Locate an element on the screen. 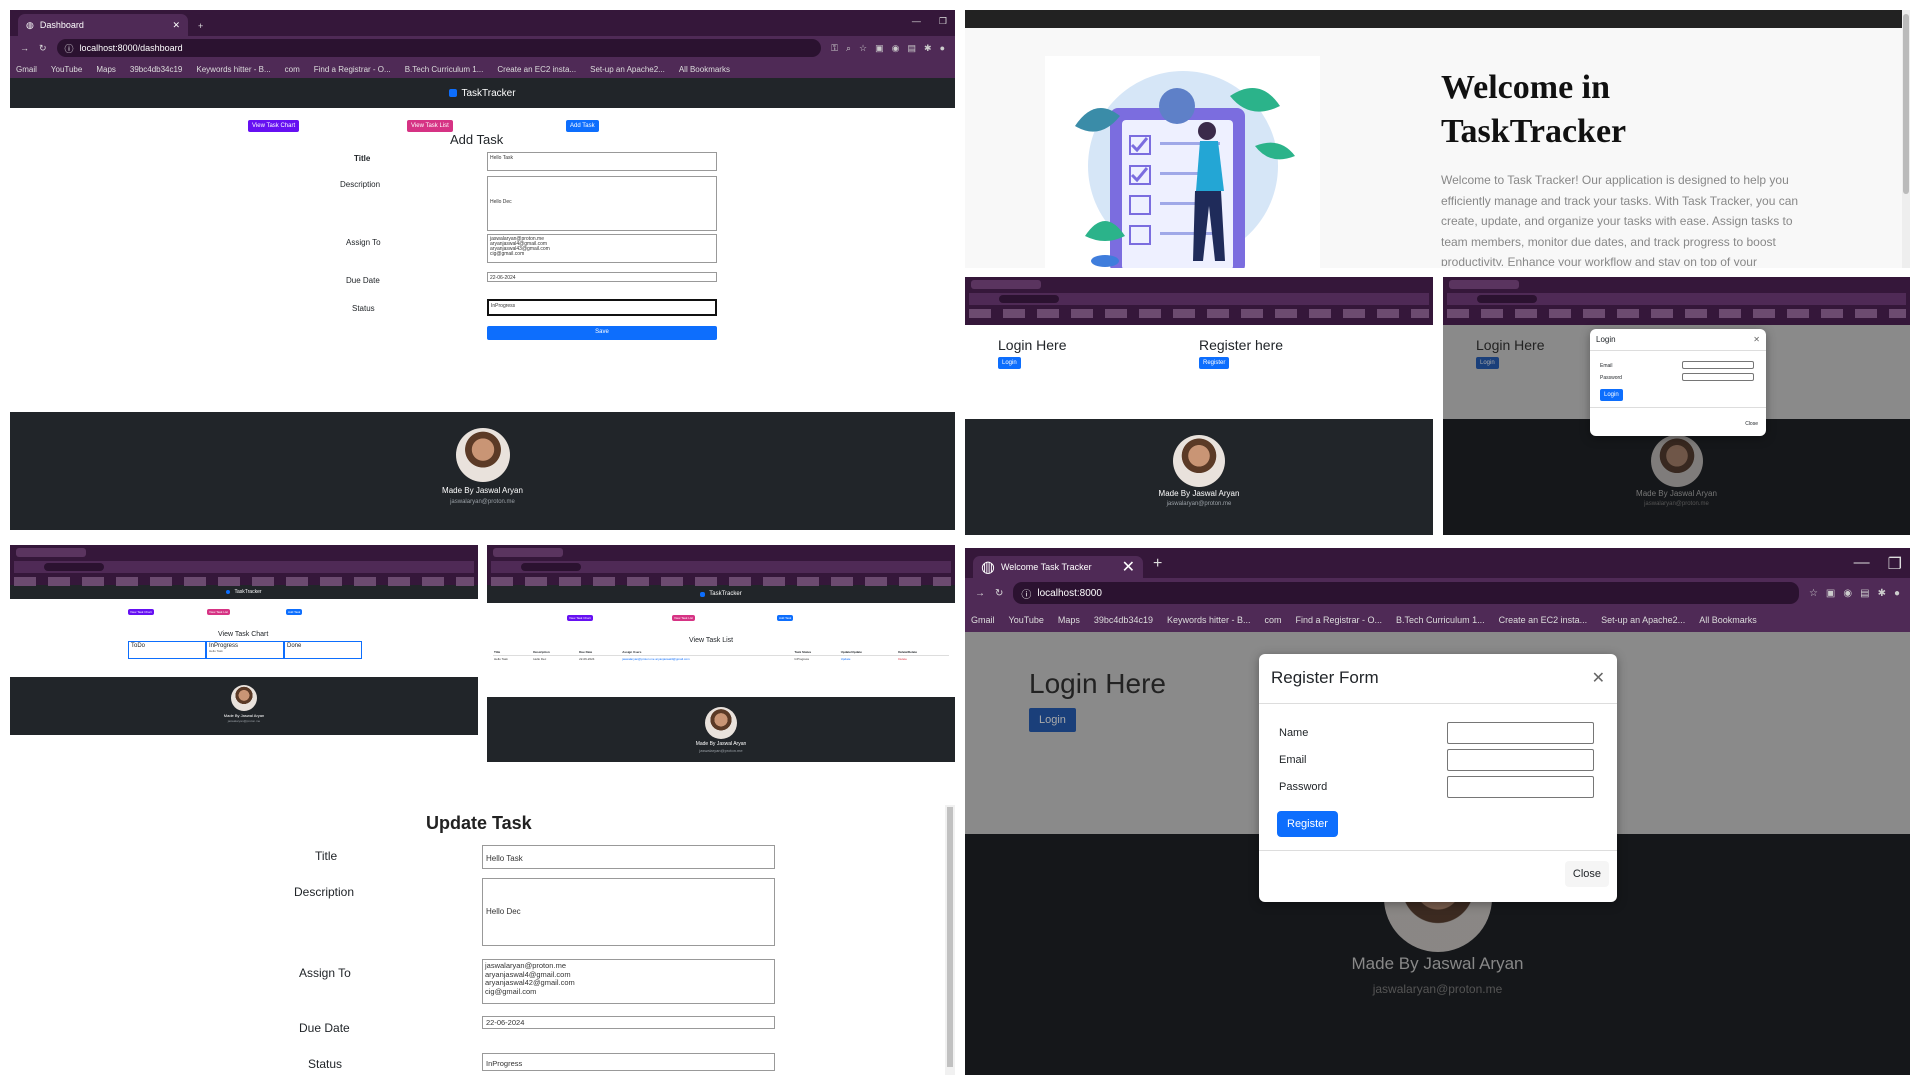 The width and height of the screenshot is (1920, 1080). table-cell: Delete is located at coordinates (923, 659).